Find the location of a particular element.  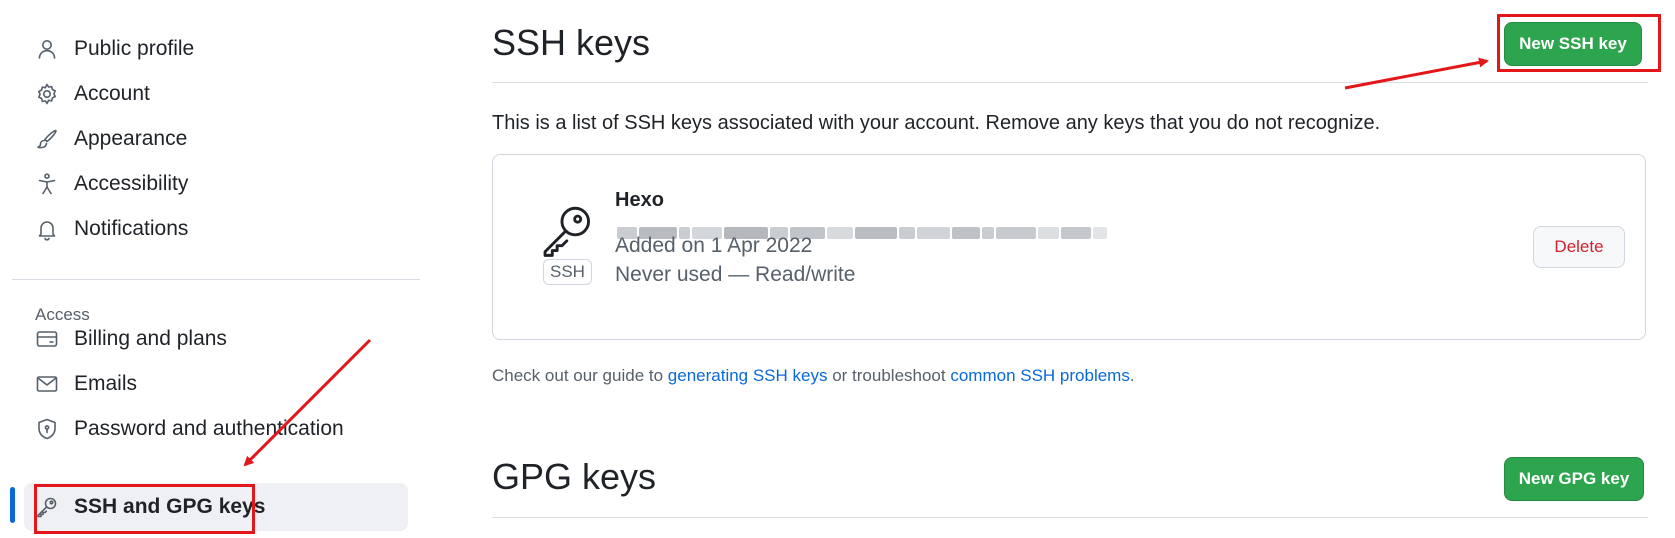

generating-ssh-keys-link: generating SSH keys is located at coordinates (748, 375).